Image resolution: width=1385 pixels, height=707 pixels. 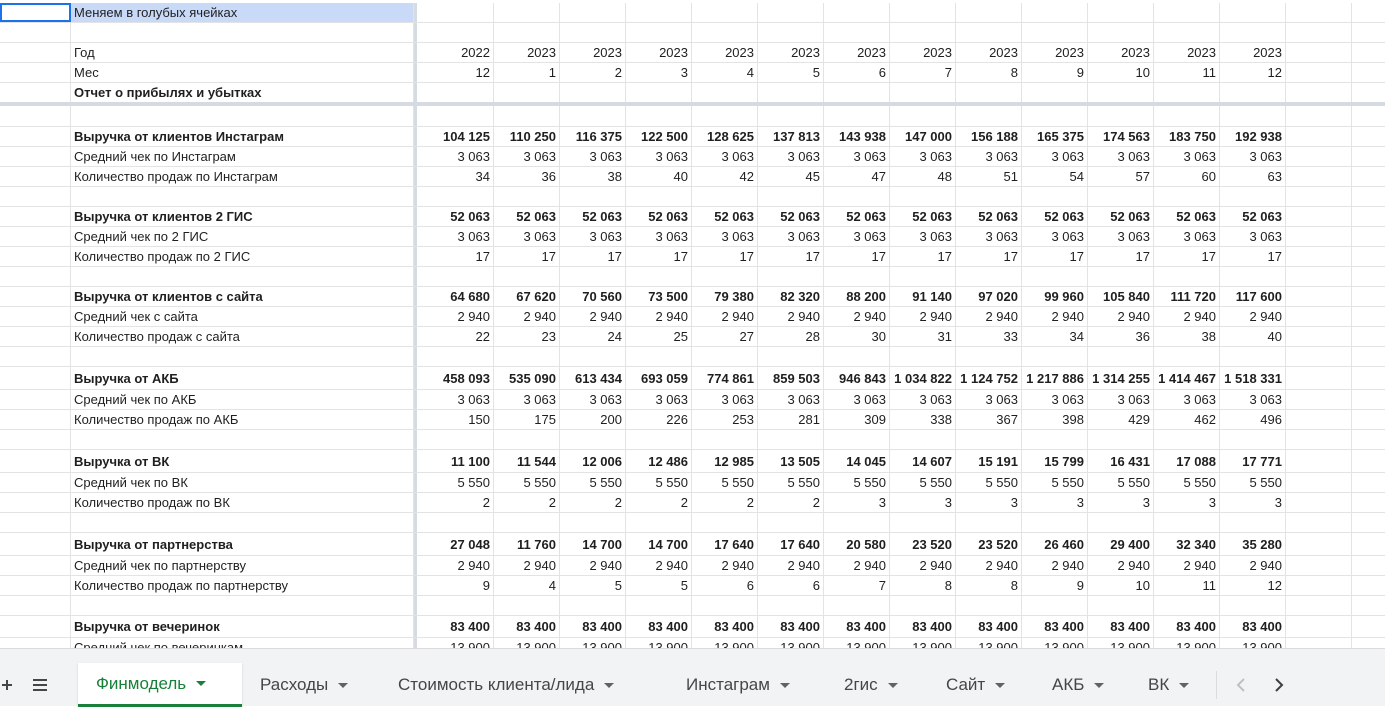 I want to click on value-cell: 192 938, so click(x=1253, y=136).